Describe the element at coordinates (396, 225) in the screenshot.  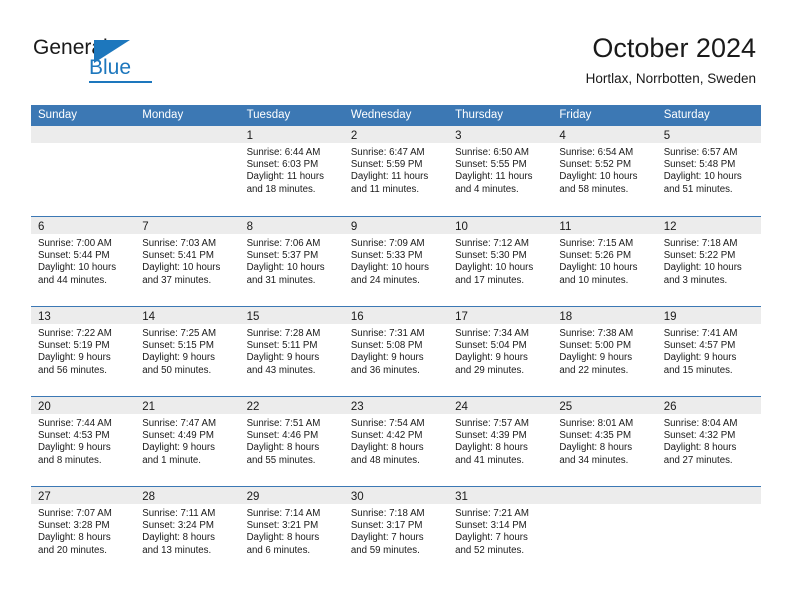
I see `day-number-band: 9` at that location.